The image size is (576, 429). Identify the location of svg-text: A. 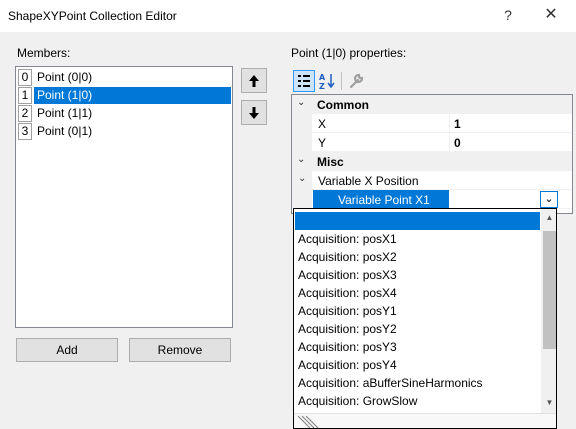
(322, 77).